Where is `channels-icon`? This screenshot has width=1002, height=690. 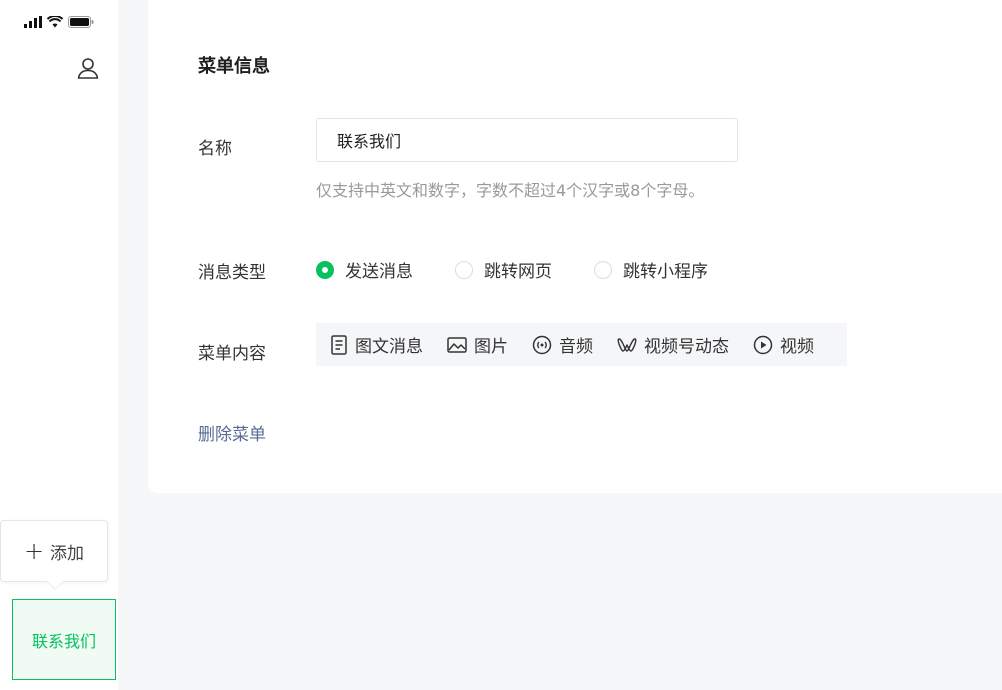
channels-icon is located at coordinates (627, 344).